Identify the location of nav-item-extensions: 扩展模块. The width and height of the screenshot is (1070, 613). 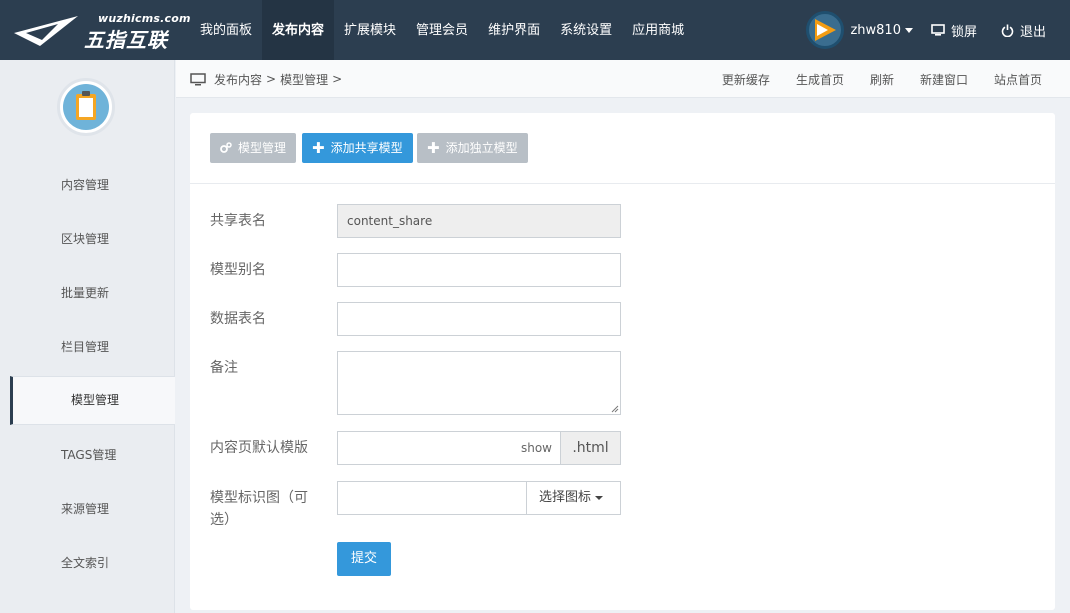
(370, 30).